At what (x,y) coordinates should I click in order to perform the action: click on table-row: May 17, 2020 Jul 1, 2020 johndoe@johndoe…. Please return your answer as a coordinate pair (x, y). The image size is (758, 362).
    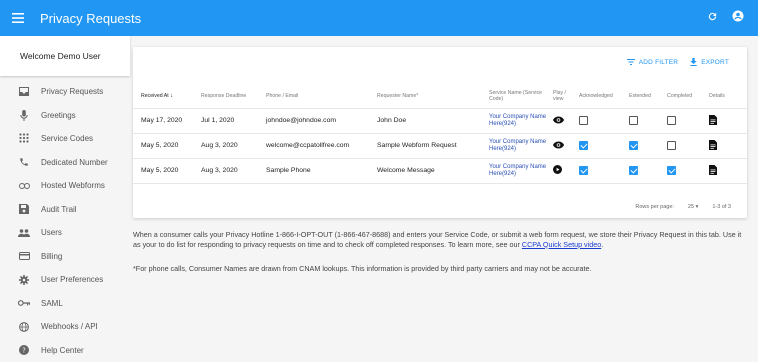
    Looking at the image, I should click on (440, 120).